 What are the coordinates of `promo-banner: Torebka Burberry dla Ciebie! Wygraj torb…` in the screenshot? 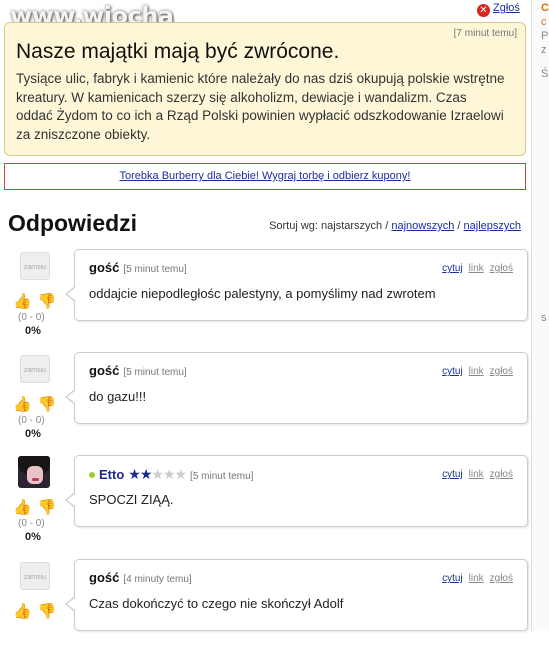 It's located at (265, 176).